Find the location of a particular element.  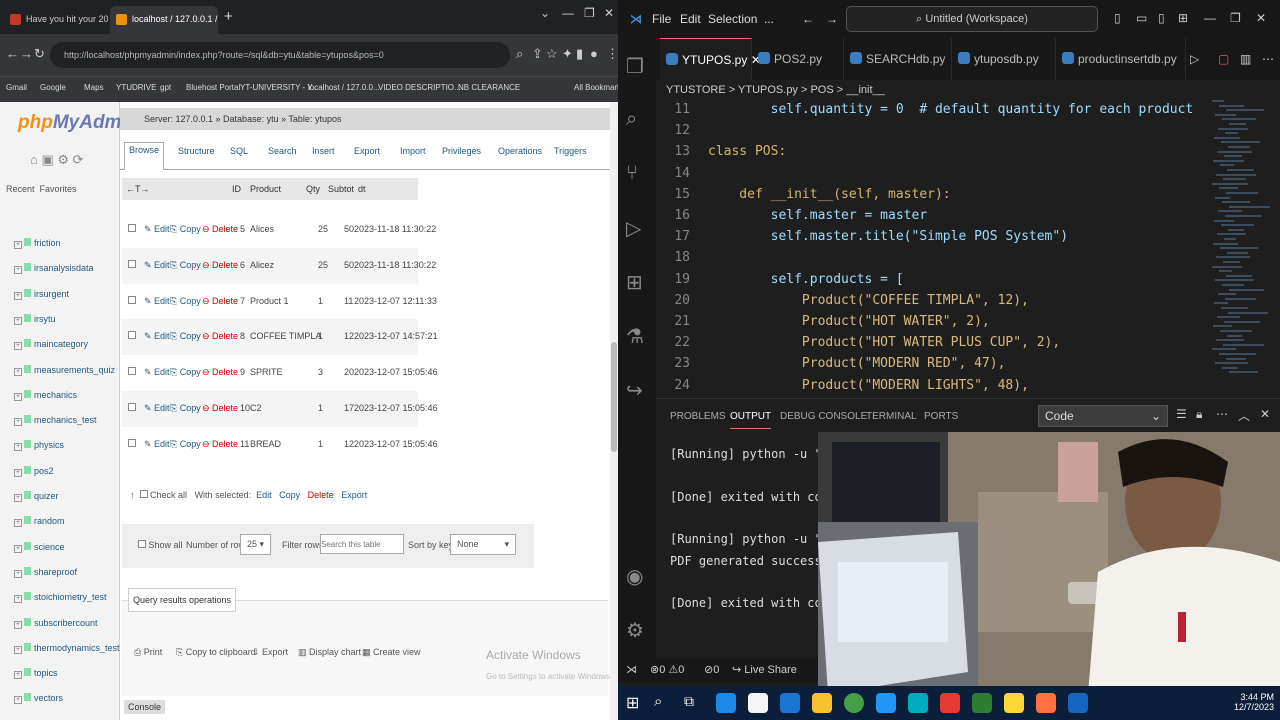

bookmark-nb-clearance: NB CLEARANCE is located at coordinates (489, 87).